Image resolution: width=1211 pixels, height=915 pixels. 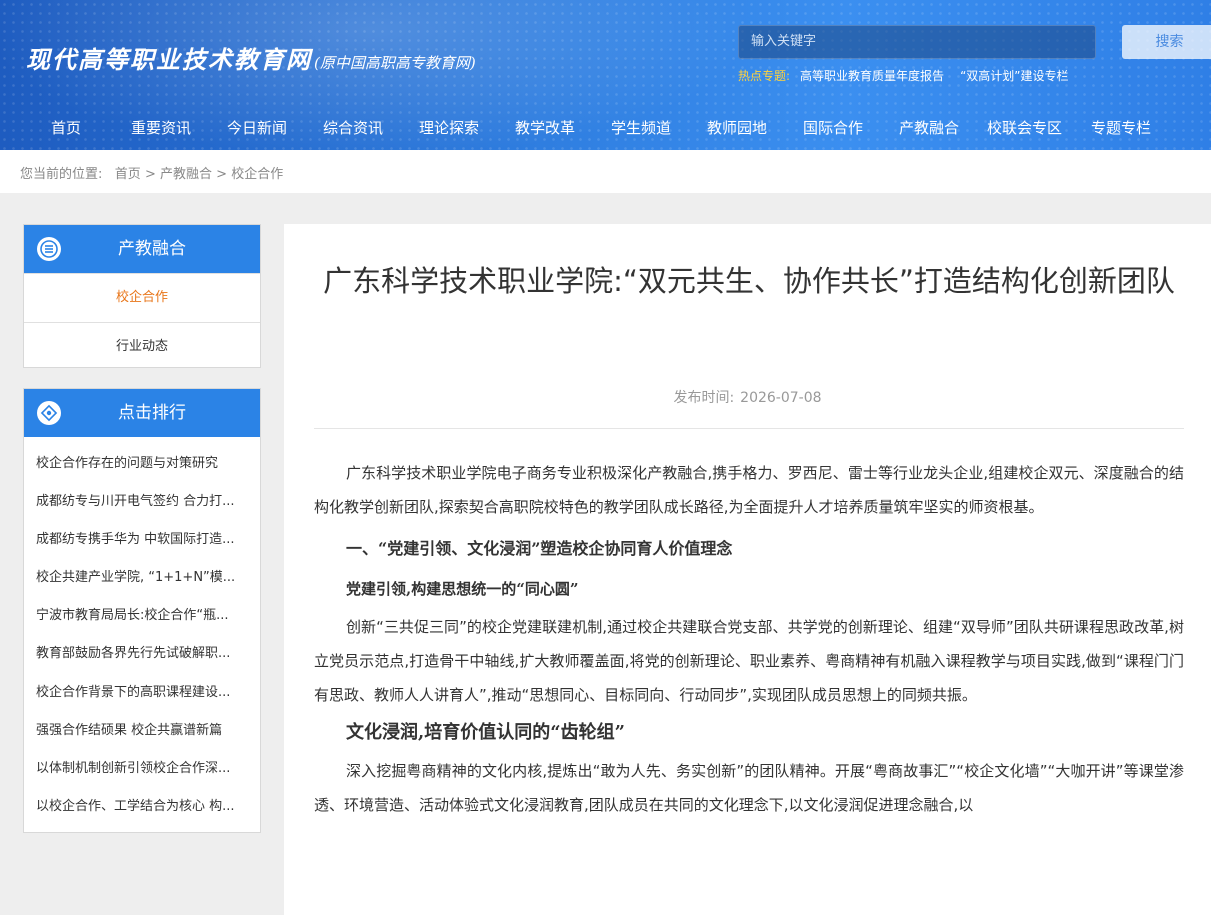 What do you see at coordinates (257, 174) in the screenshot?
I see `breadcrumb-link: 校企合作` at bounding box center [257, 174].